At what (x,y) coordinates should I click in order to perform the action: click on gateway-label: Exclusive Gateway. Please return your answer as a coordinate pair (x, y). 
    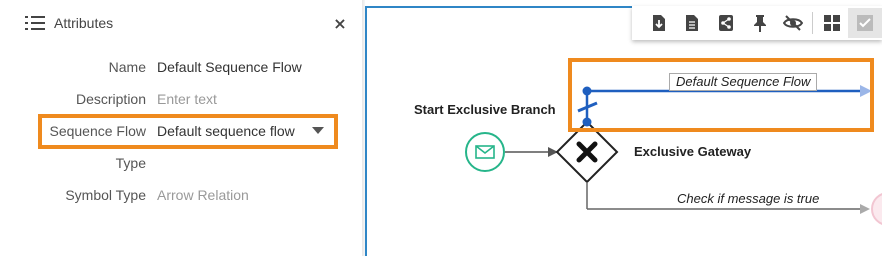
    Looking at the image, I should click on (693, 151).